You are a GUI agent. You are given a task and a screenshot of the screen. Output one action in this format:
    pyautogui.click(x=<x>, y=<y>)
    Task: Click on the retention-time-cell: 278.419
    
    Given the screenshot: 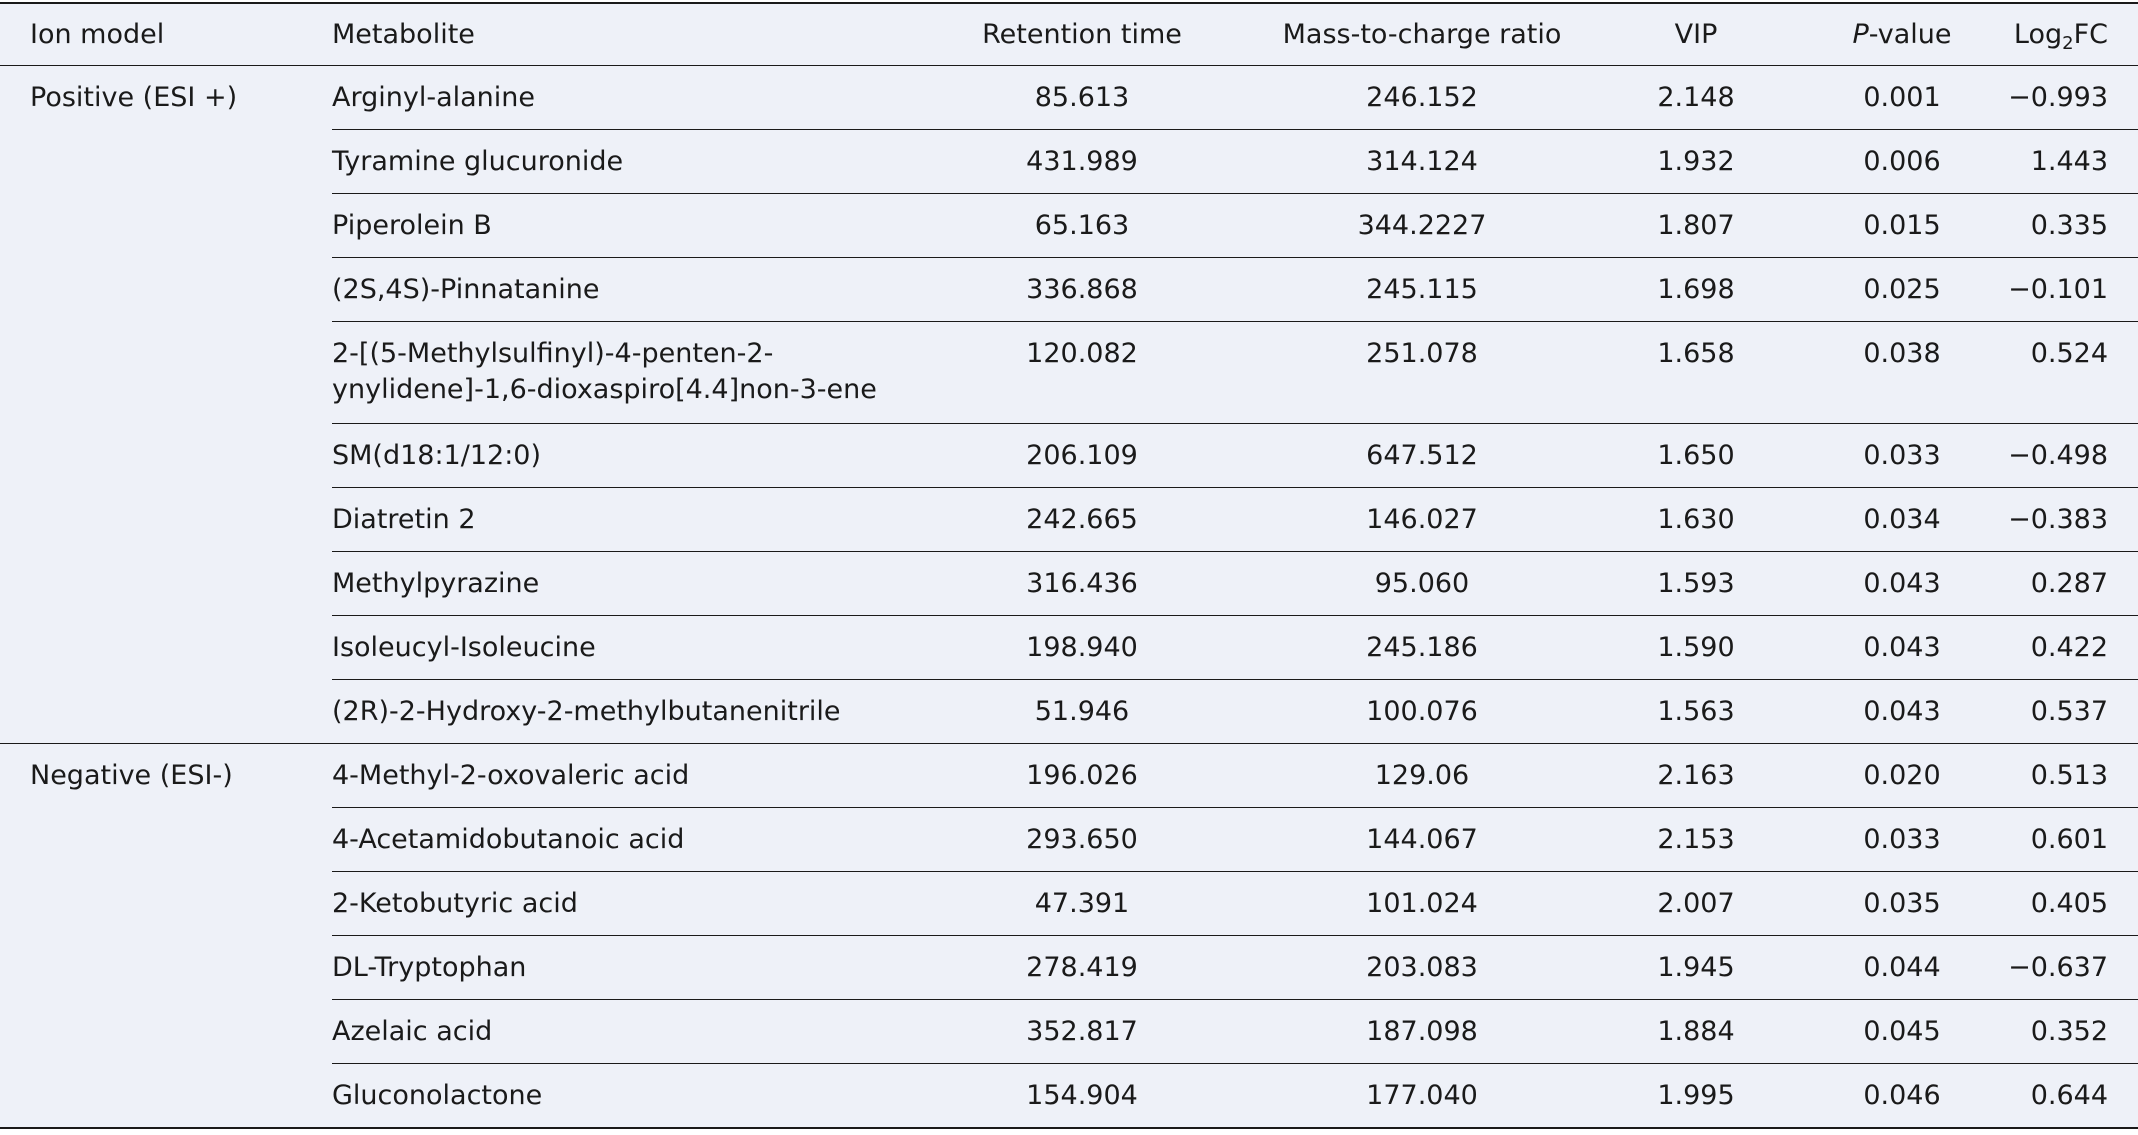 What is the action you would take?
    pyautogui.click(x=1082, y=967)
    